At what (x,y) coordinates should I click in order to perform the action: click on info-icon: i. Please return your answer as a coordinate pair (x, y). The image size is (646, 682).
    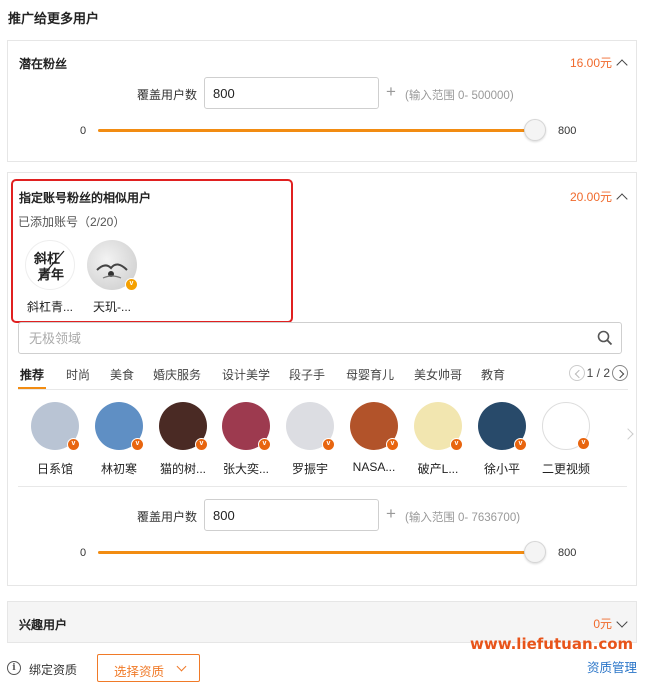
    Looking at the image, I should click on (14, 668).